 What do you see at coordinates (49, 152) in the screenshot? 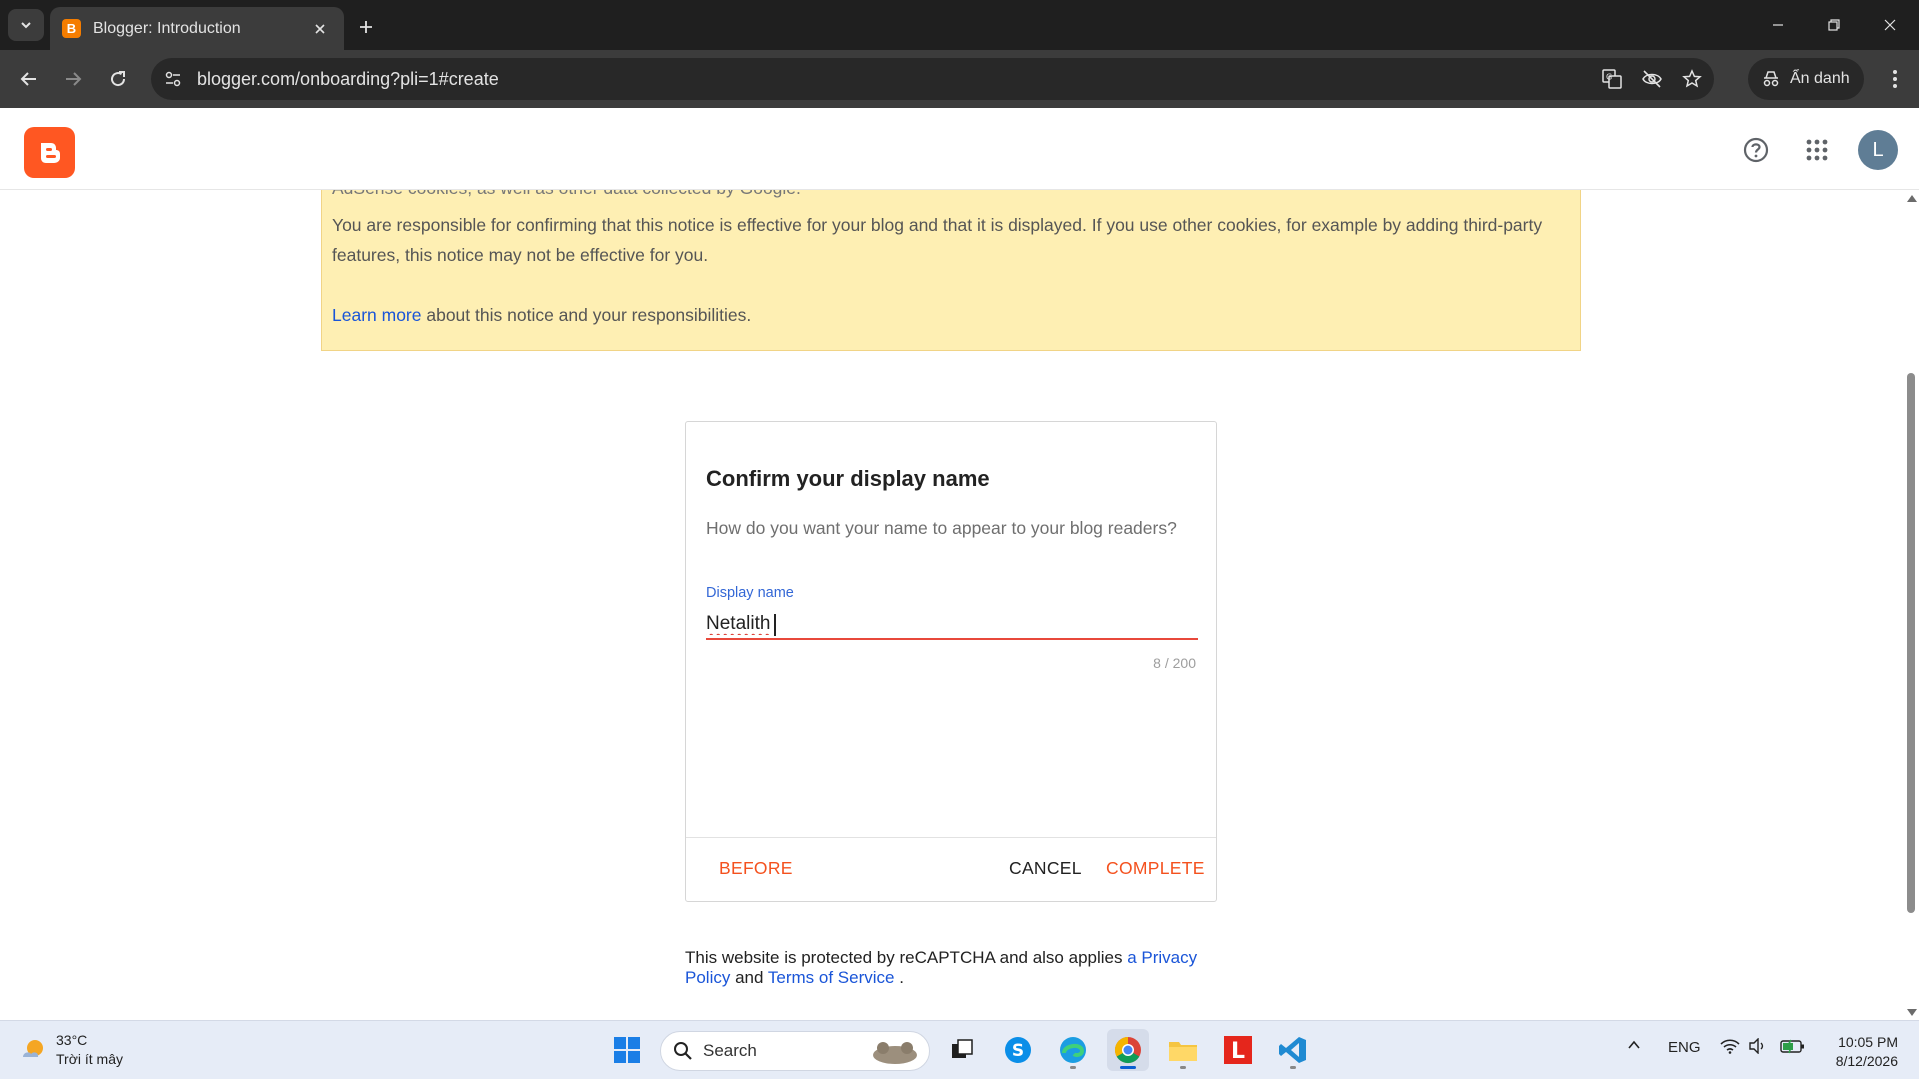
I see `blogger-logo-icon` at bounding box center [49, 152].